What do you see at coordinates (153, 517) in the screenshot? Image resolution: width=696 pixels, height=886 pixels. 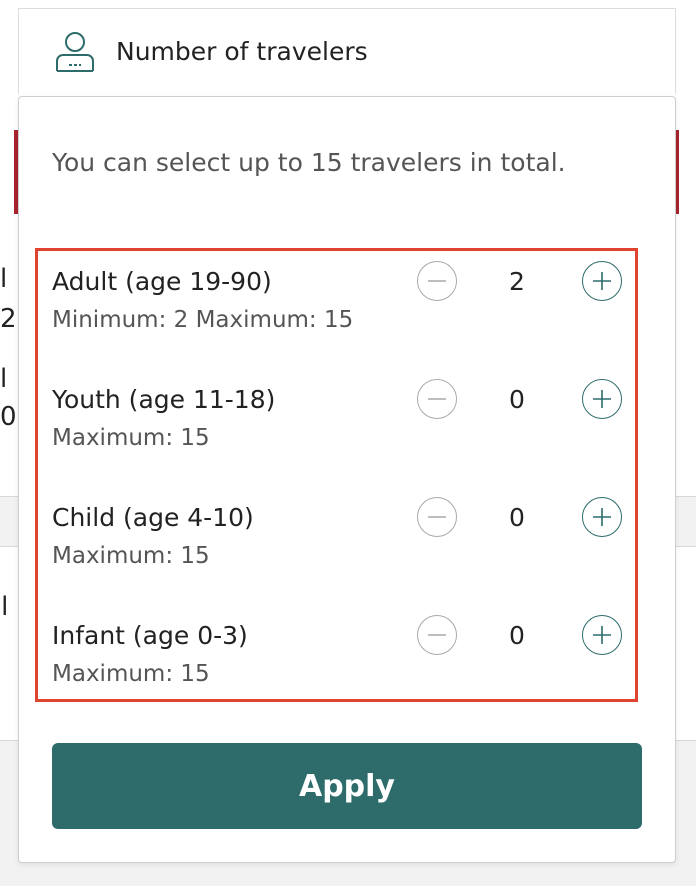 I see `traveler-label: Child (age 4-10)` at bounding box center [153, 517].